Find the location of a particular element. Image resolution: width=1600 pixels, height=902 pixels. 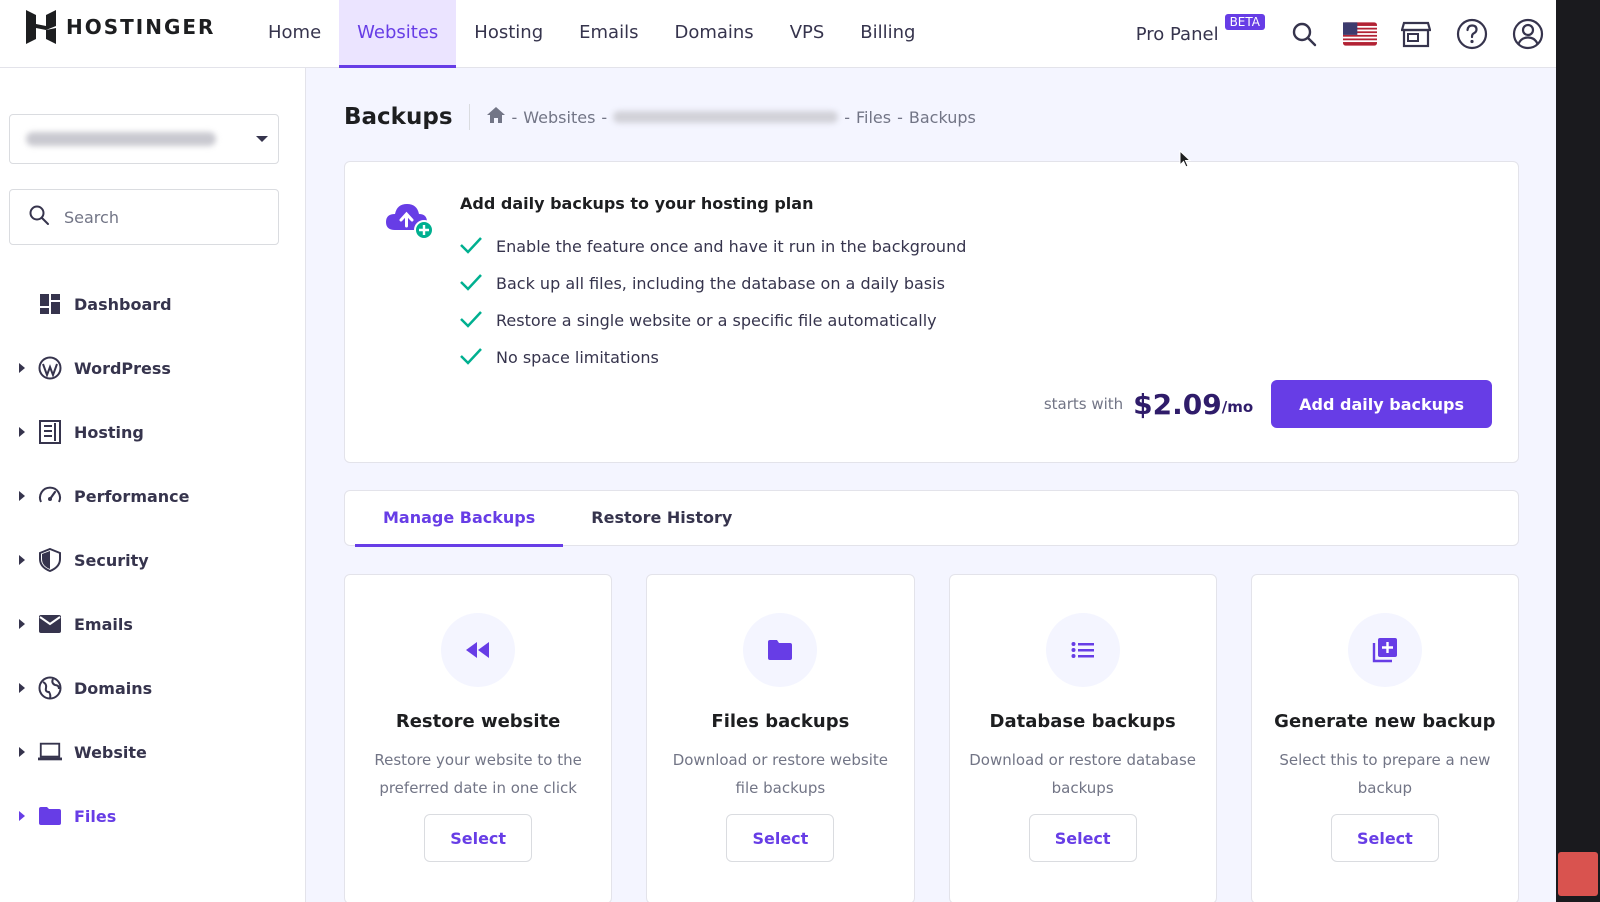

sidebar-menu: Dashboard WordPress Hosting Performance is located at coordinates (152, 560).